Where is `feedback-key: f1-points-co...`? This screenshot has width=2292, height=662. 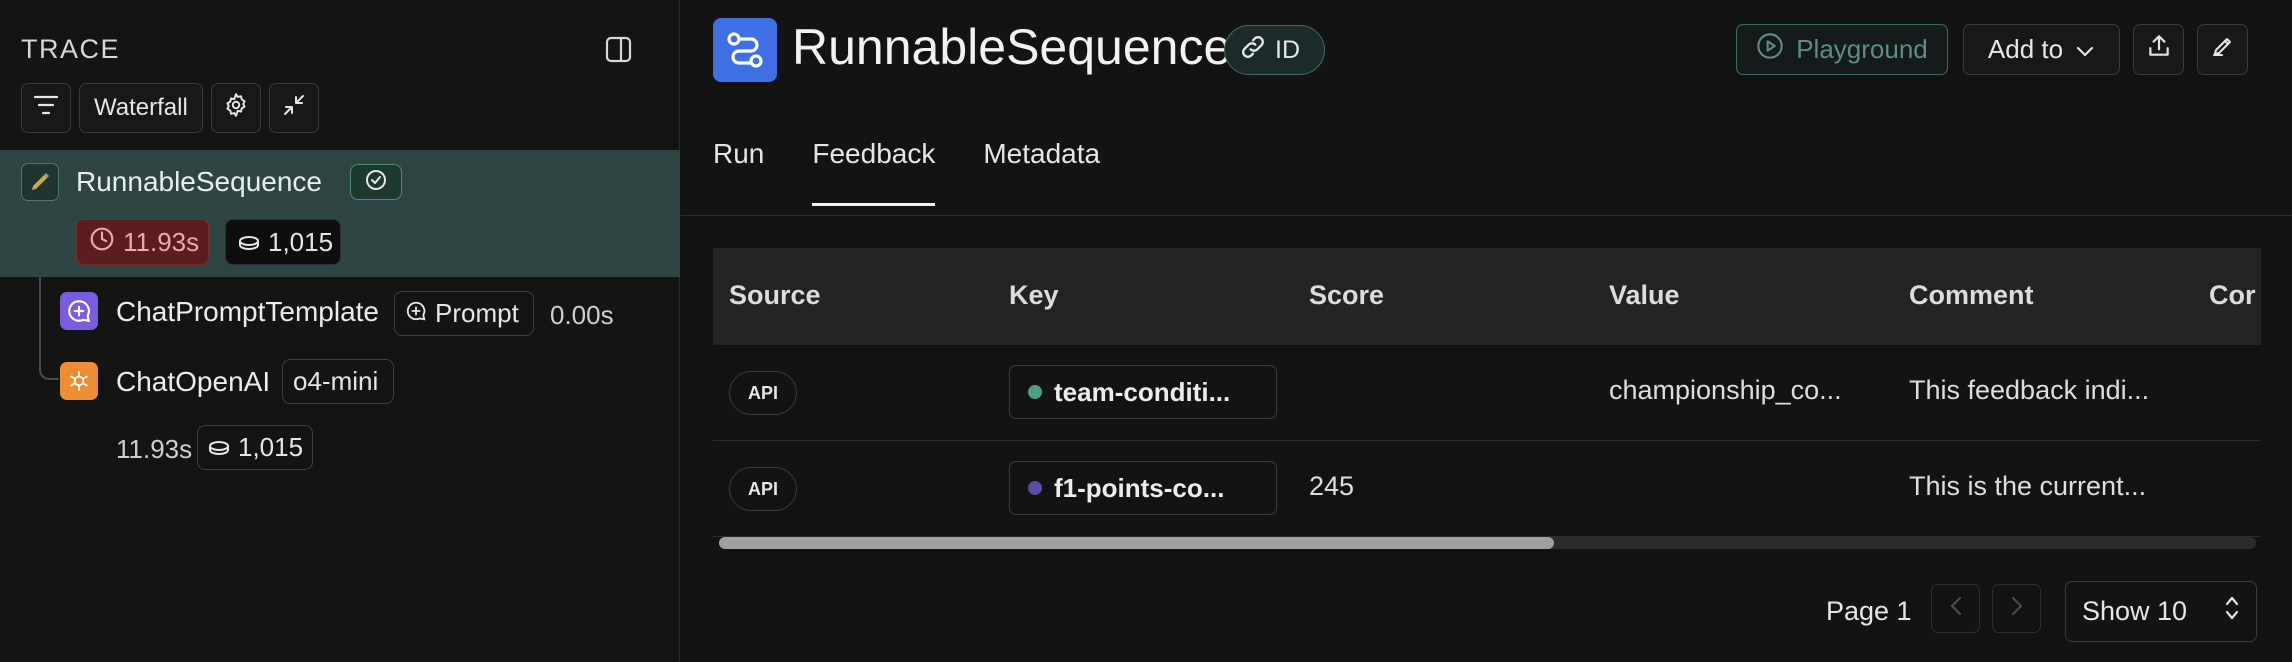
feedback-key: f1-points-co... is located at coordinates (1139, 487).